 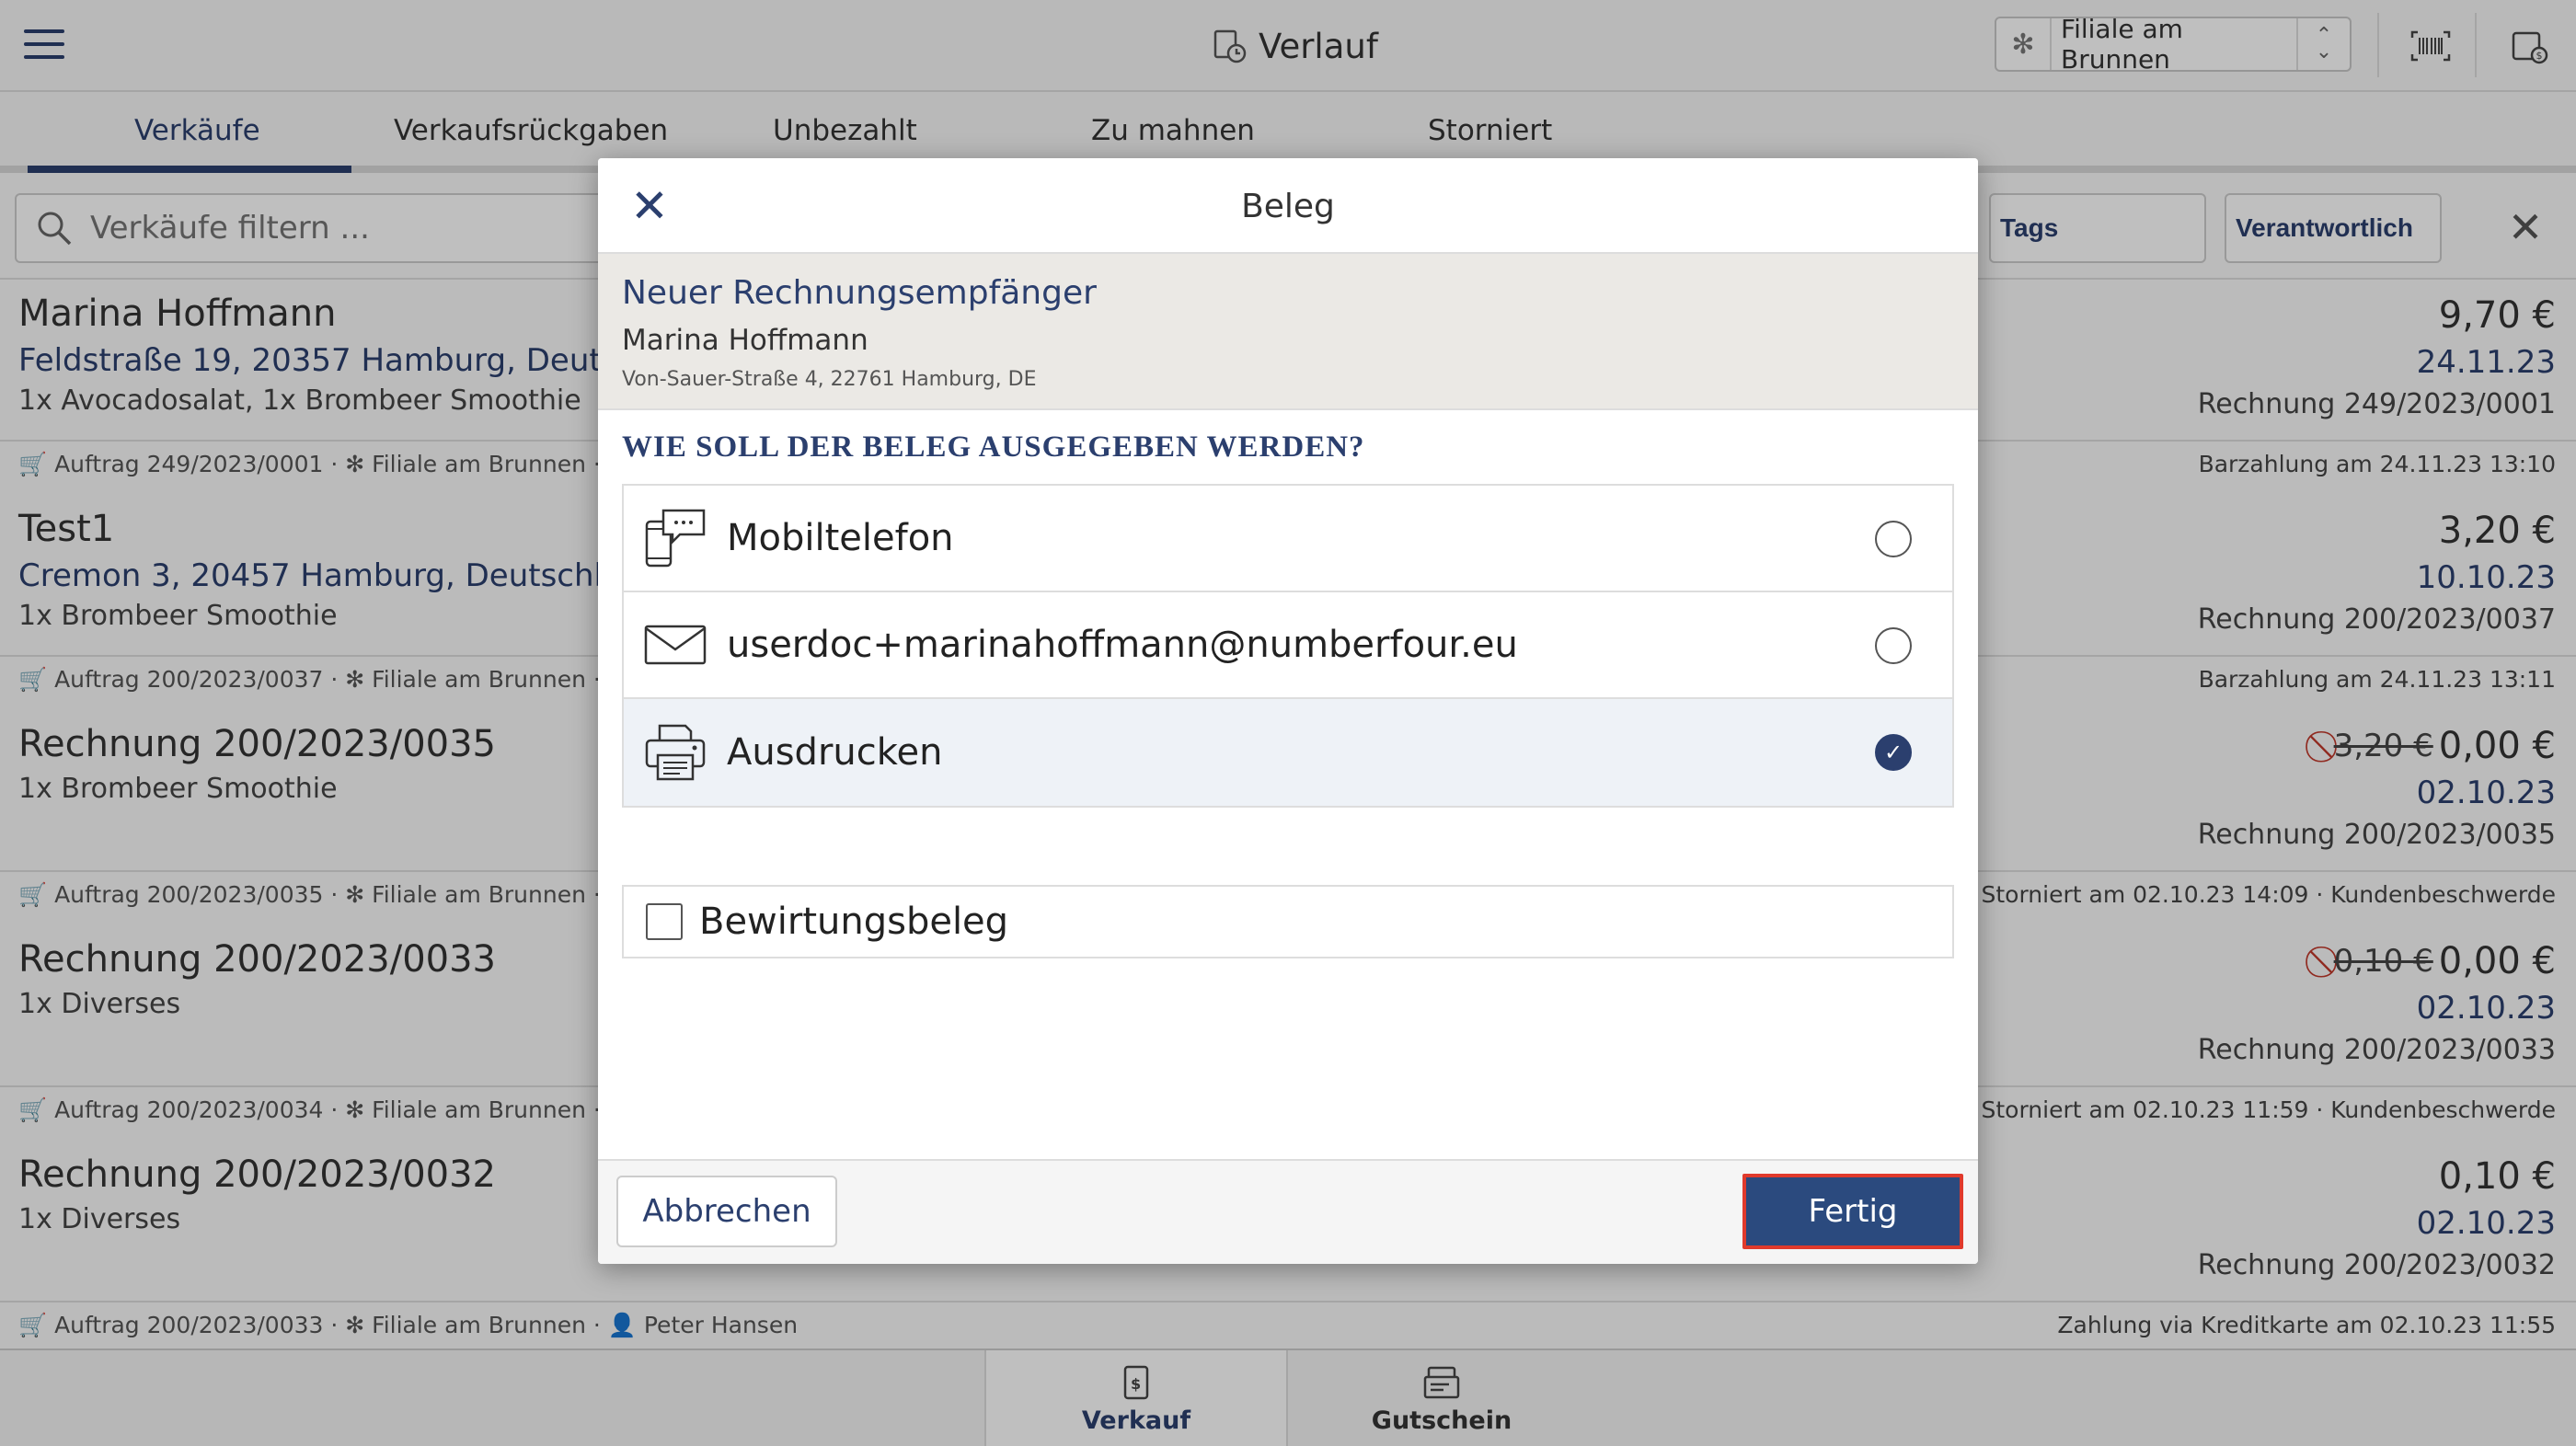 I want to click on checkbox-label: Bewirtungsbeleg, so click(x=854, y=922).